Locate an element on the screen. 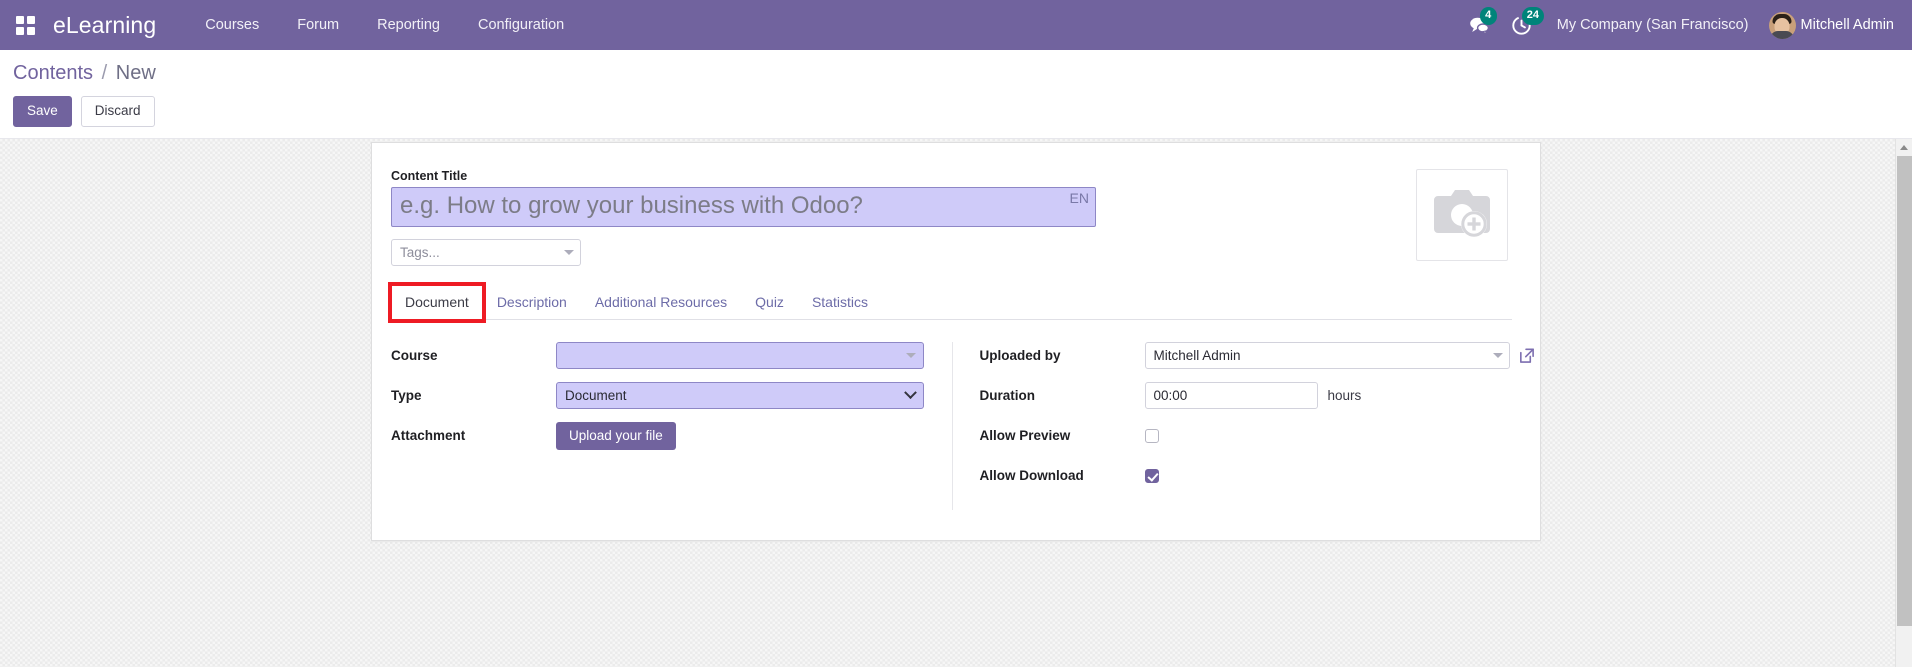 The width and height of the screenshot is (1912, 667). messages-count-badge: 4 is located at coordinates (1488, 16).